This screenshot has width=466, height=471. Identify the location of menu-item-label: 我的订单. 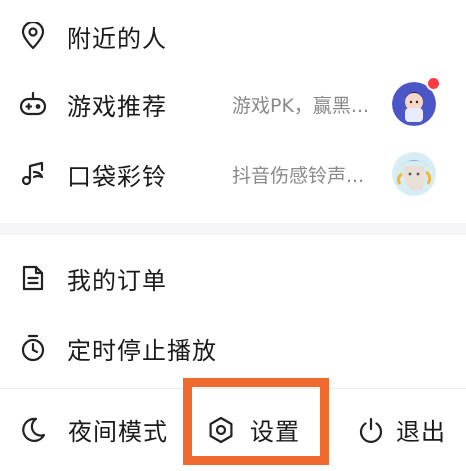
(117, 280).